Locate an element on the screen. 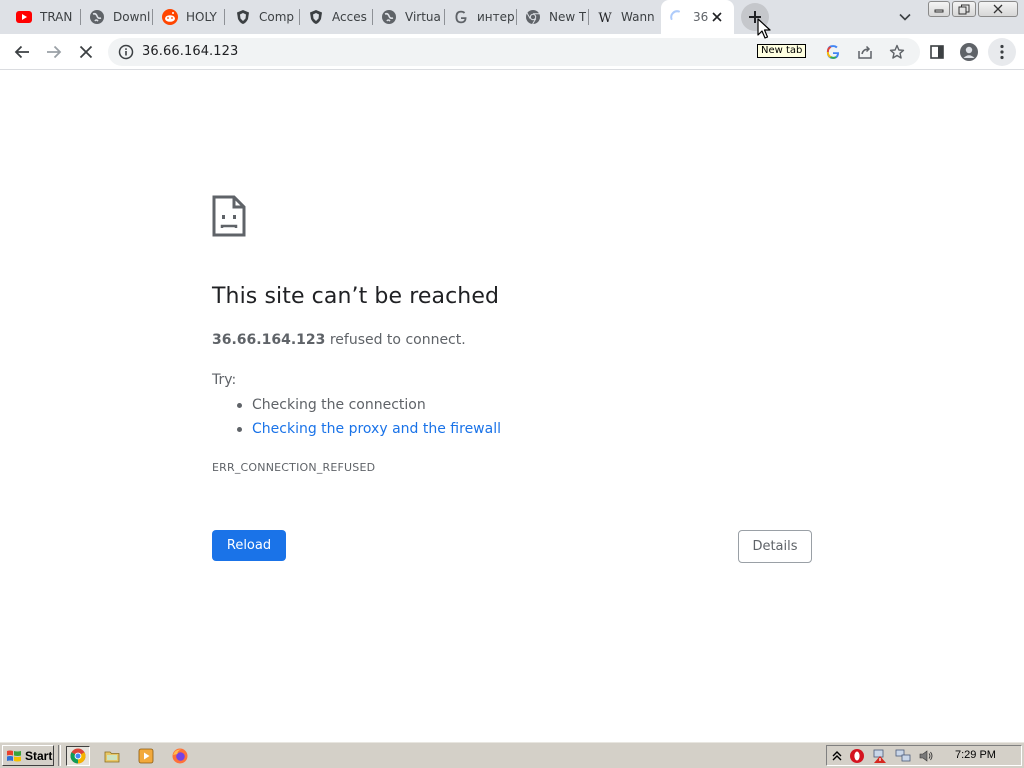 The width and height of the screenshot is (1024, 768). tab-access: Acces is located at coordinates (336, 17).